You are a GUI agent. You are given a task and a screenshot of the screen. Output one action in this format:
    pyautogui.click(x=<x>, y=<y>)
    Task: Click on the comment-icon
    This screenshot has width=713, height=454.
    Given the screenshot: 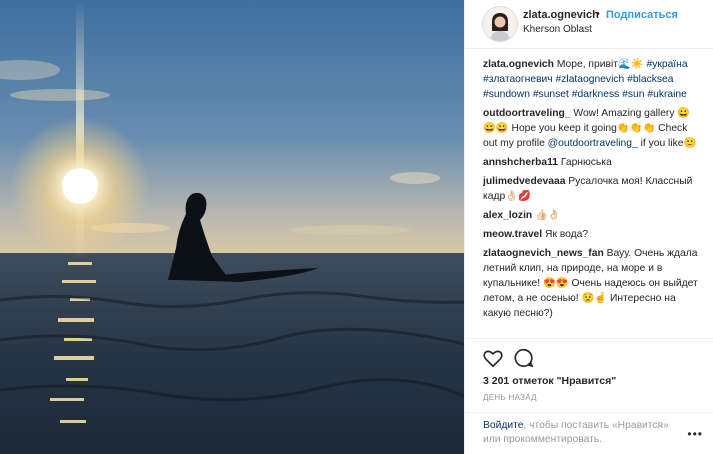 What is the action you would take?
    pyautogui.click(x=524, y=358)
    